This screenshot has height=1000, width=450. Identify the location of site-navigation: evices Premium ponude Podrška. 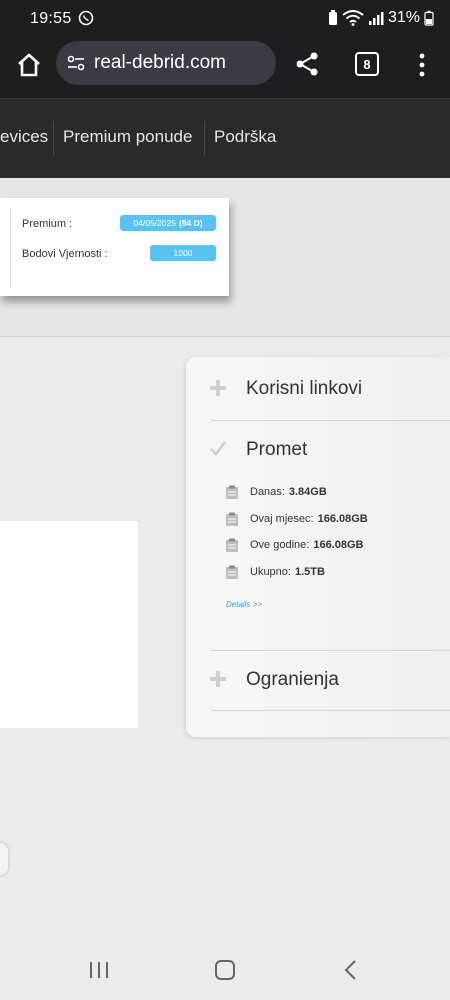
(225, 138).